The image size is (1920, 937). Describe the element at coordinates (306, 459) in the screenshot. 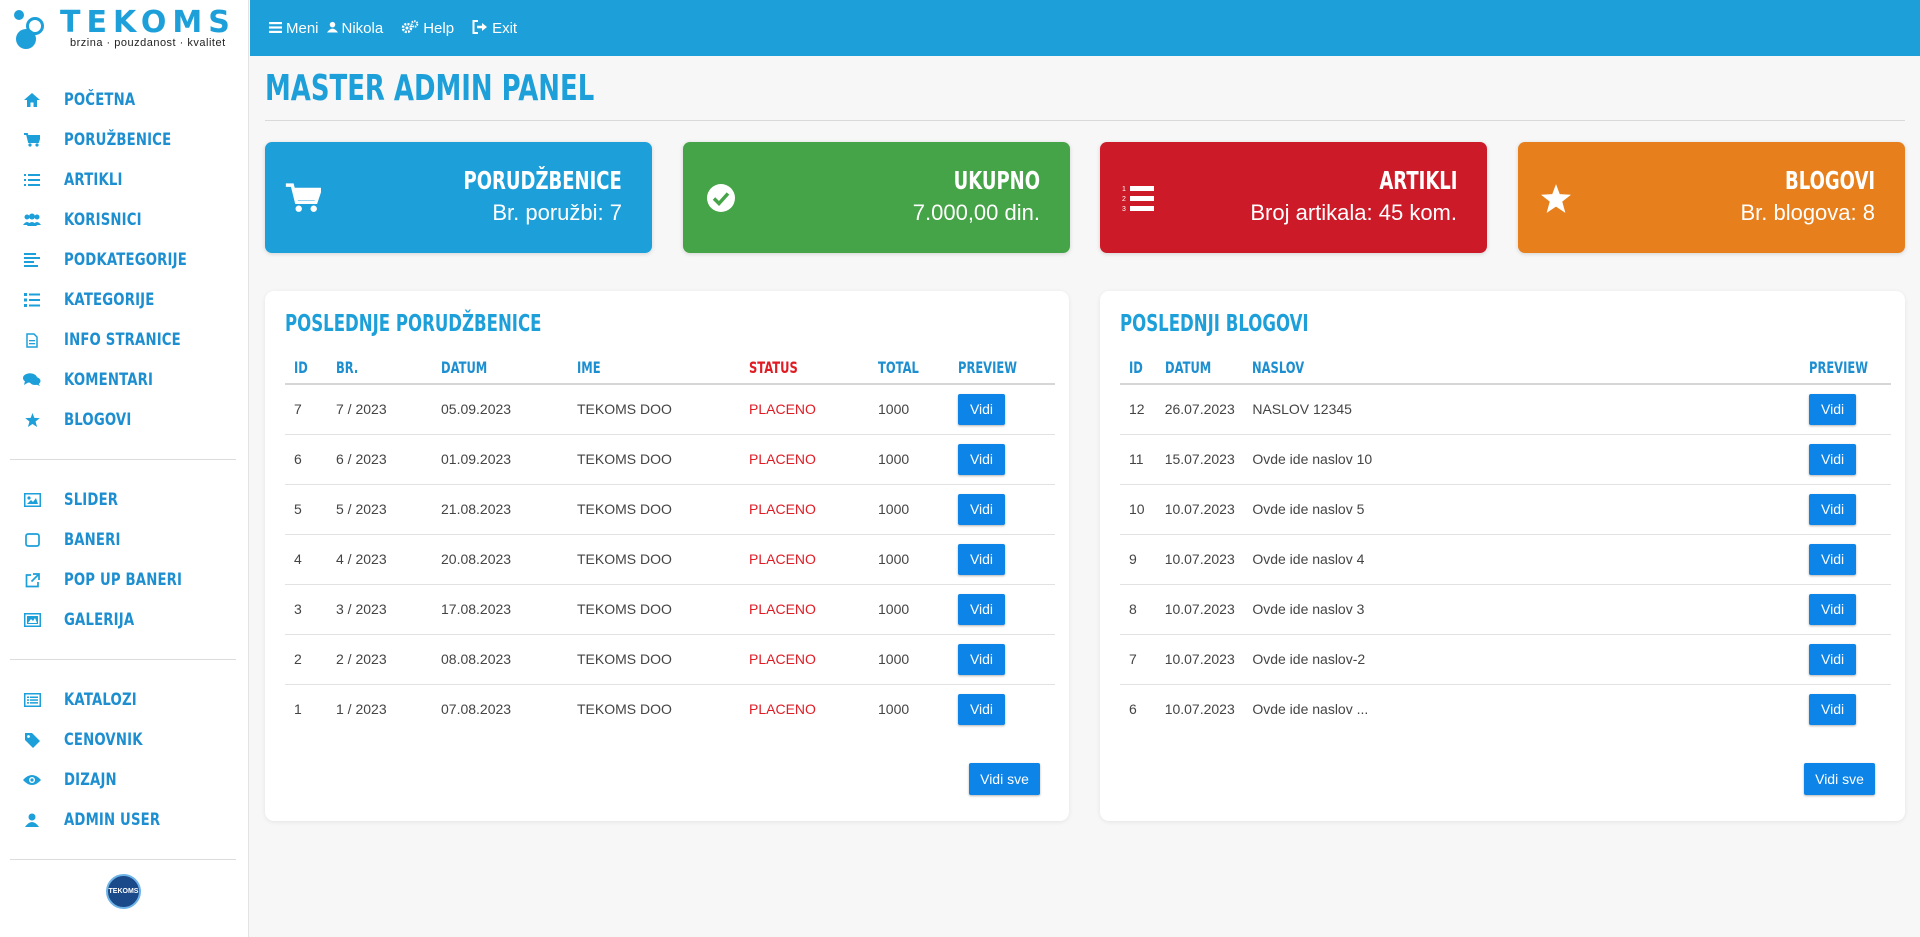

I see `order-id: 6` at that location.